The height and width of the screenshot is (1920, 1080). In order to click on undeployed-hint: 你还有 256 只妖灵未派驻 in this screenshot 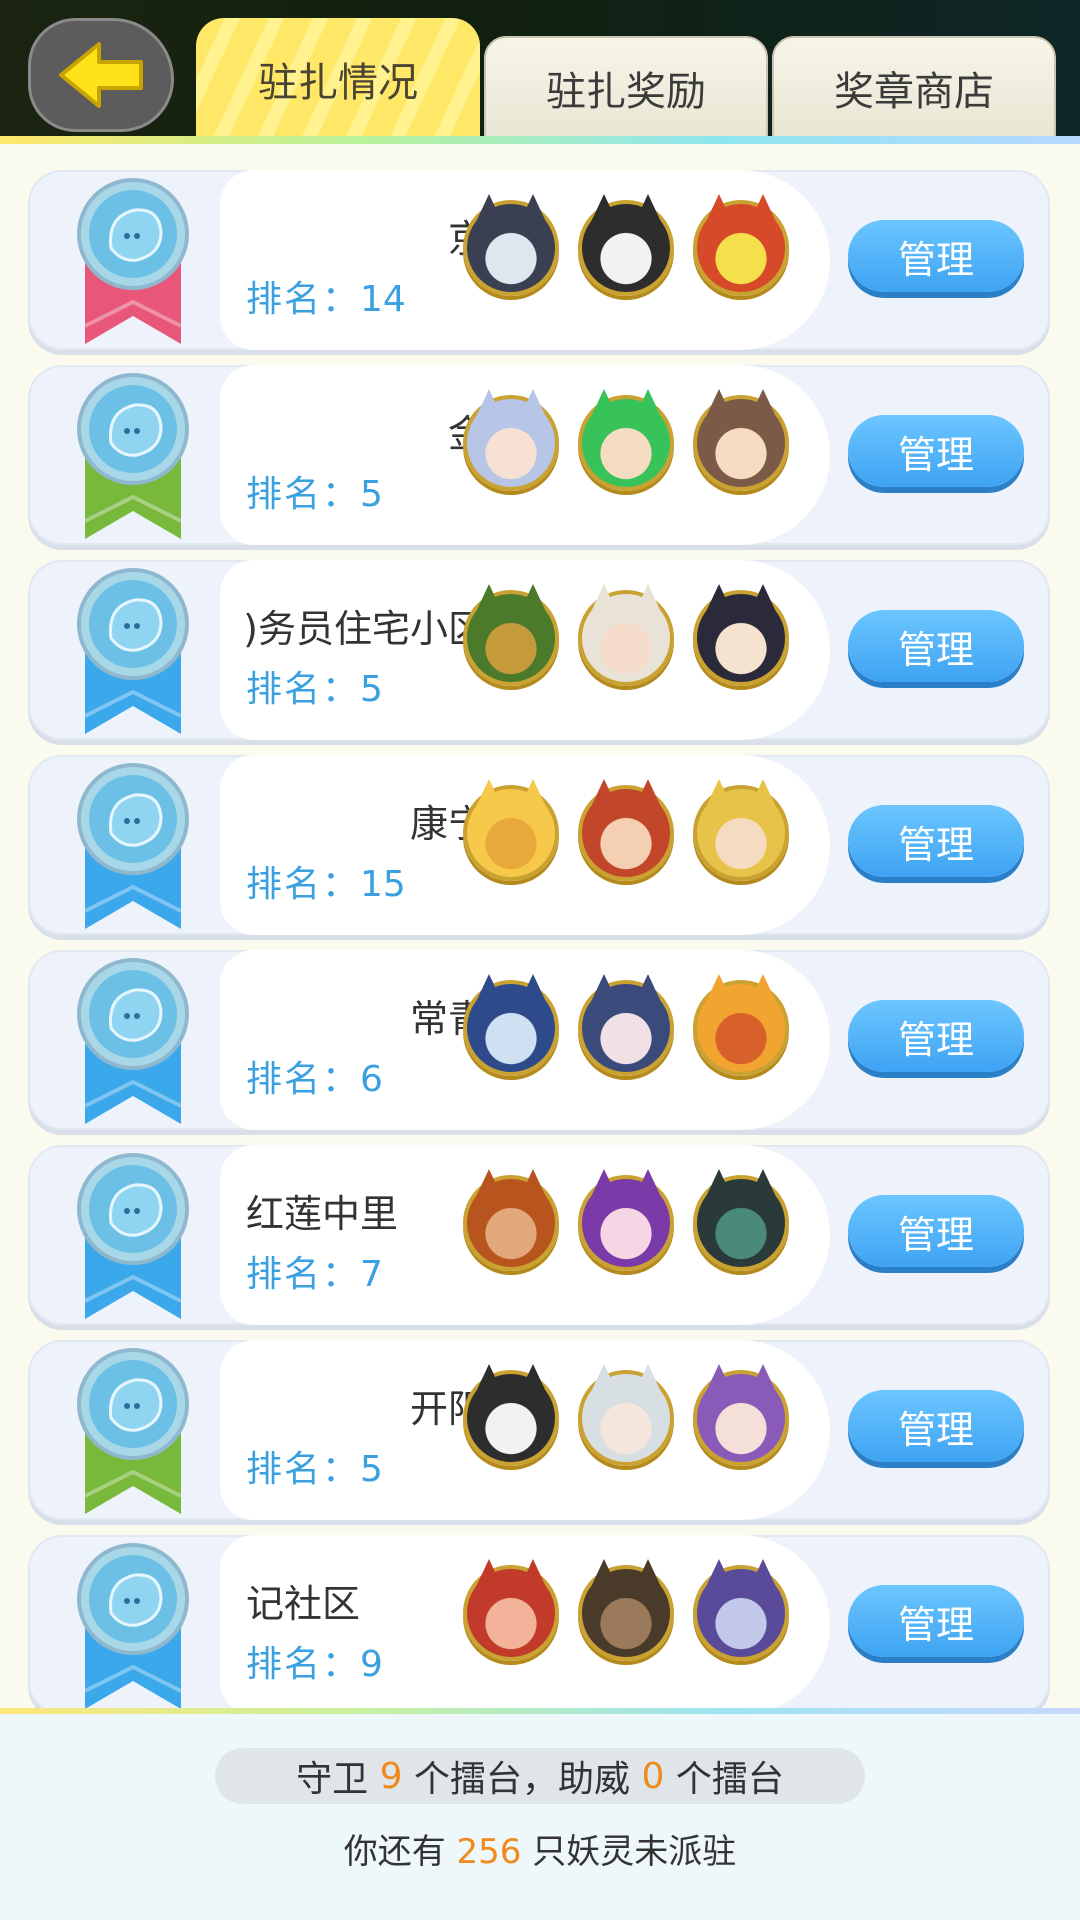, I will do `click(540, 1848)`.